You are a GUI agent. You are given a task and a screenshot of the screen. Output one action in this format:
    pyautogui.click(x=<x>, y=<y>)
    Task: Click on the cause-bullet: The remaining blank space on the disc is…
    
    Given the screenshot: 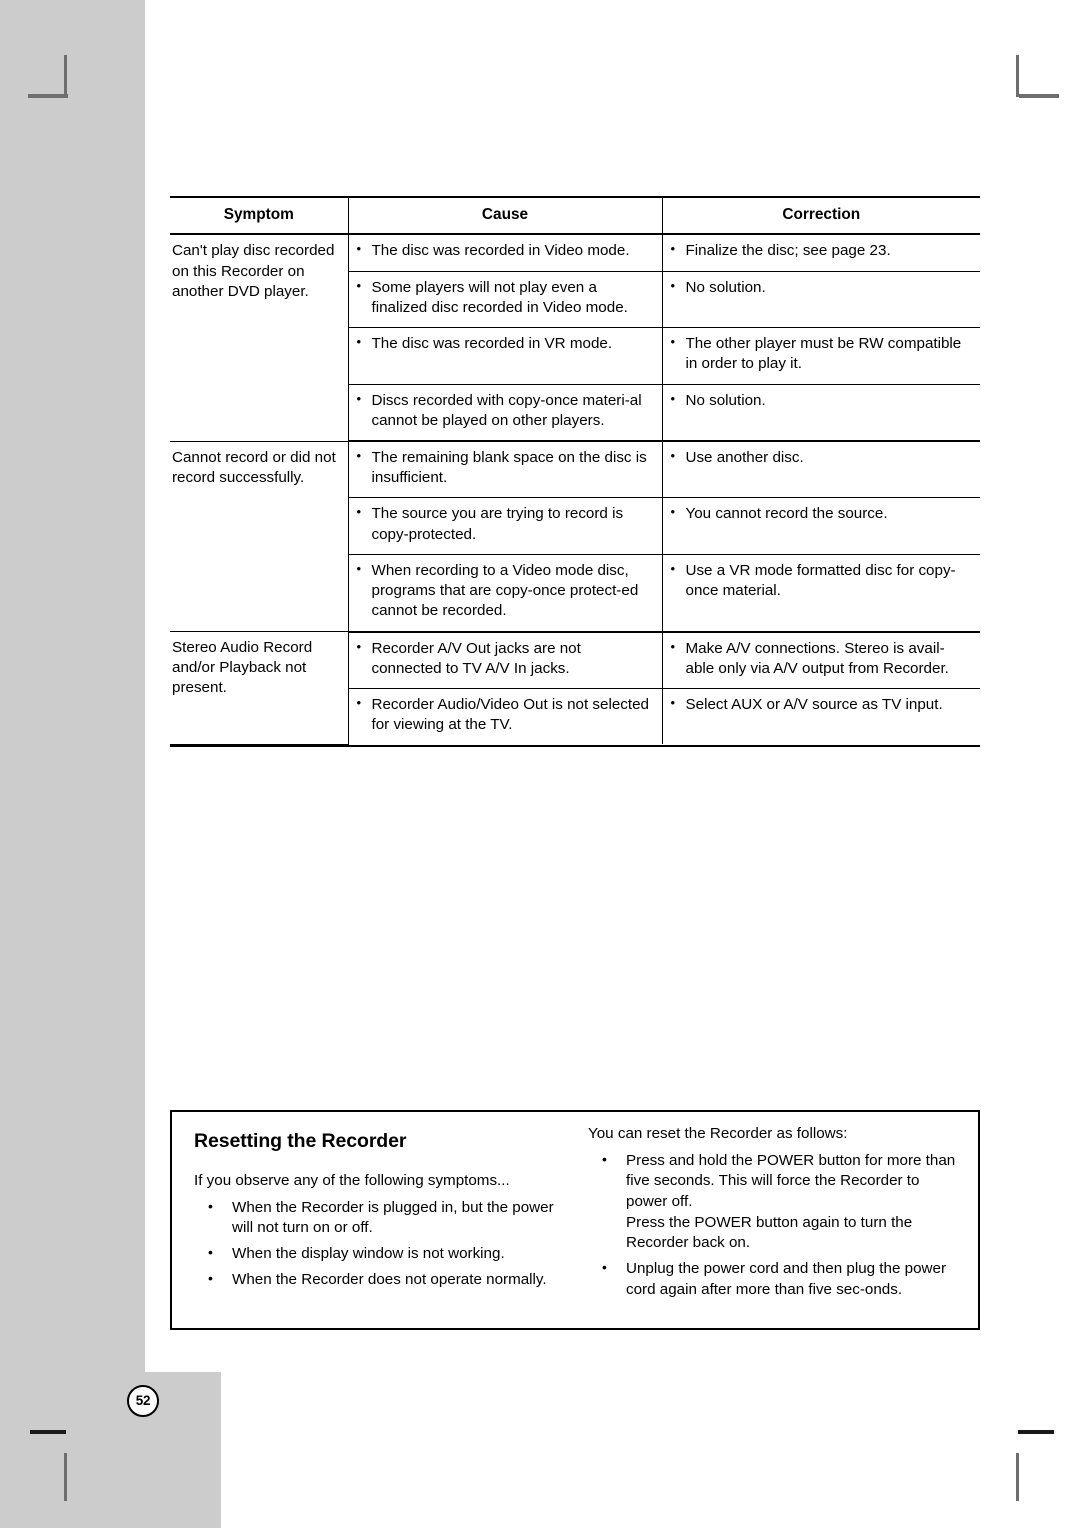 What is the action you would take?
    pyautogui.click(x=504, y=467)
    